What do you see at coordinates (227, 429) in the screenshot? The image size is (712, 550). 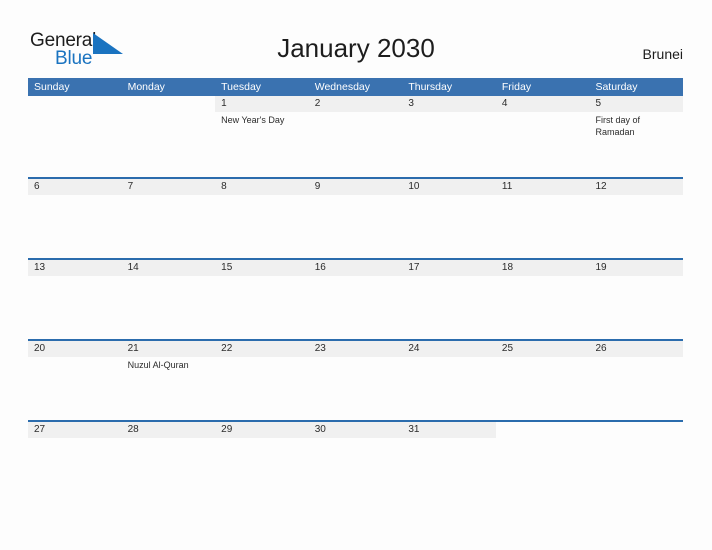 I see `date-number: 29` at bounding box center [227, 429].